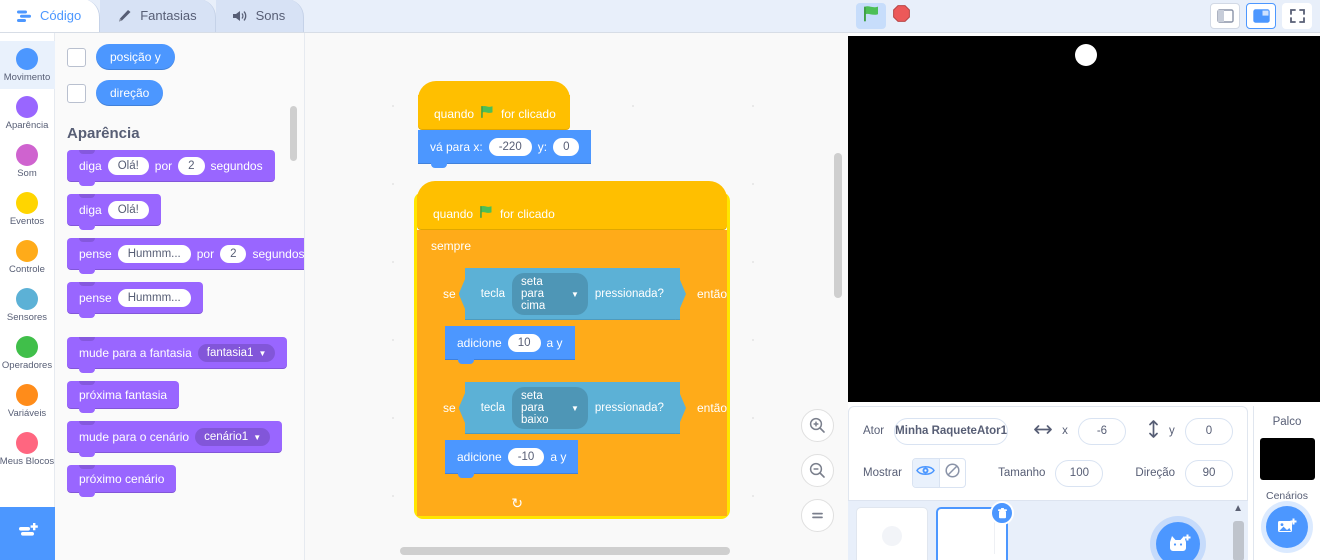 The width and height of the screenshot is (1320, 560). I want to click on tab-sons: Sons, so click(260, 16).